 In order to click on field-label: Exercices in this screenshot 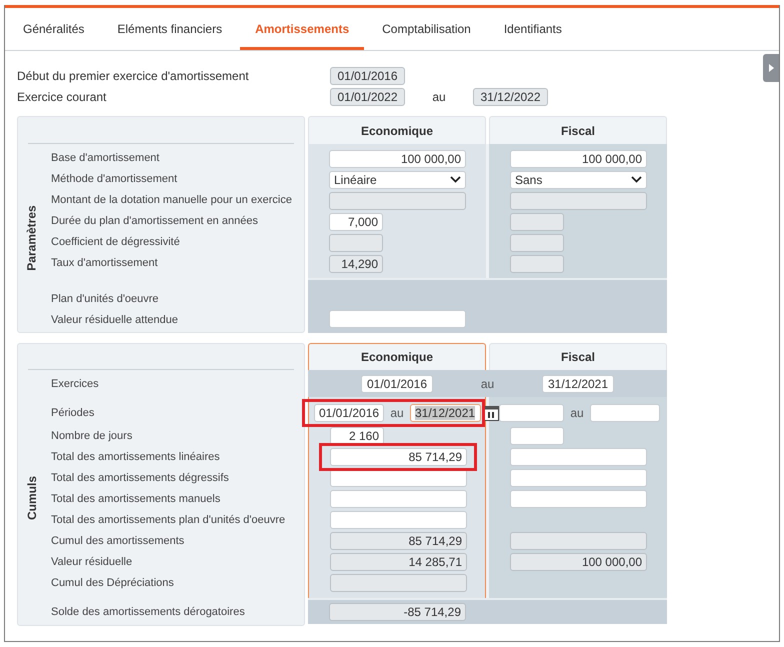, I will do `click(75, 384)`.